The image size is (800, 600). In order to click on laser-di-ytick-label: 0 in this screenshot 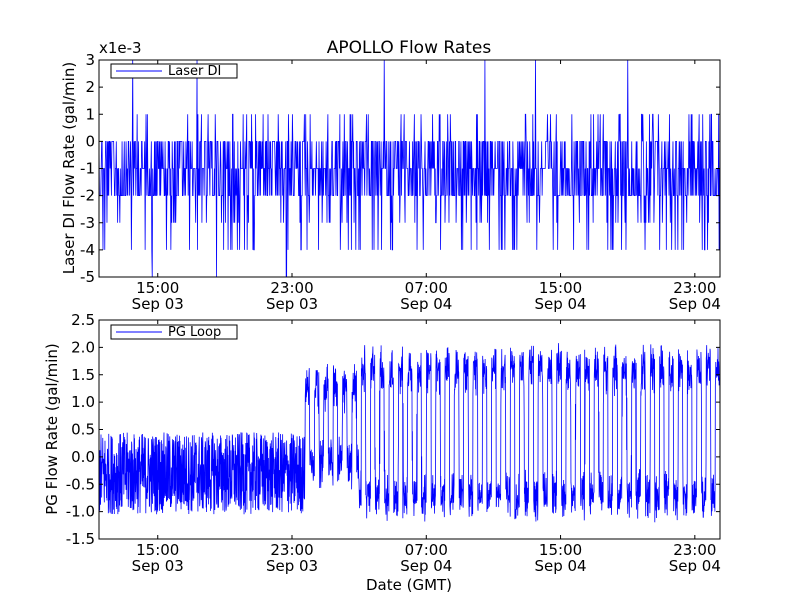, I will do `click(90, 141)`.